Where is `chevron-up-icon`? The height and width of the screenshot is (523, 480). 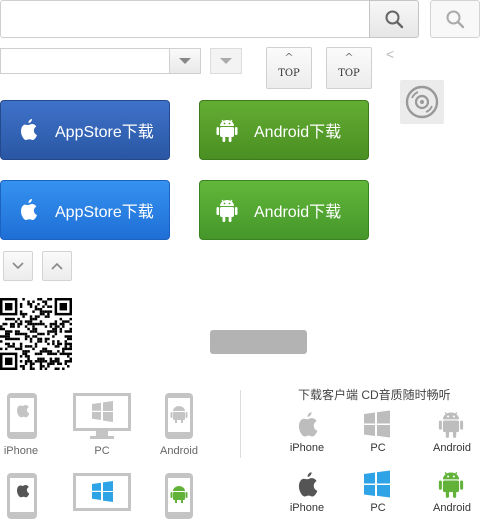
chevron-up-icon is located at coordinates (57, 266).